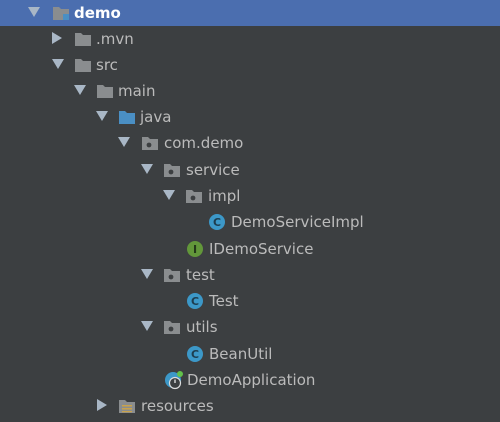  What do you see at coordinates (115, 39) in the screenshot?
I see `tree-item-label: .mvn` at bounding box center [115, 39].